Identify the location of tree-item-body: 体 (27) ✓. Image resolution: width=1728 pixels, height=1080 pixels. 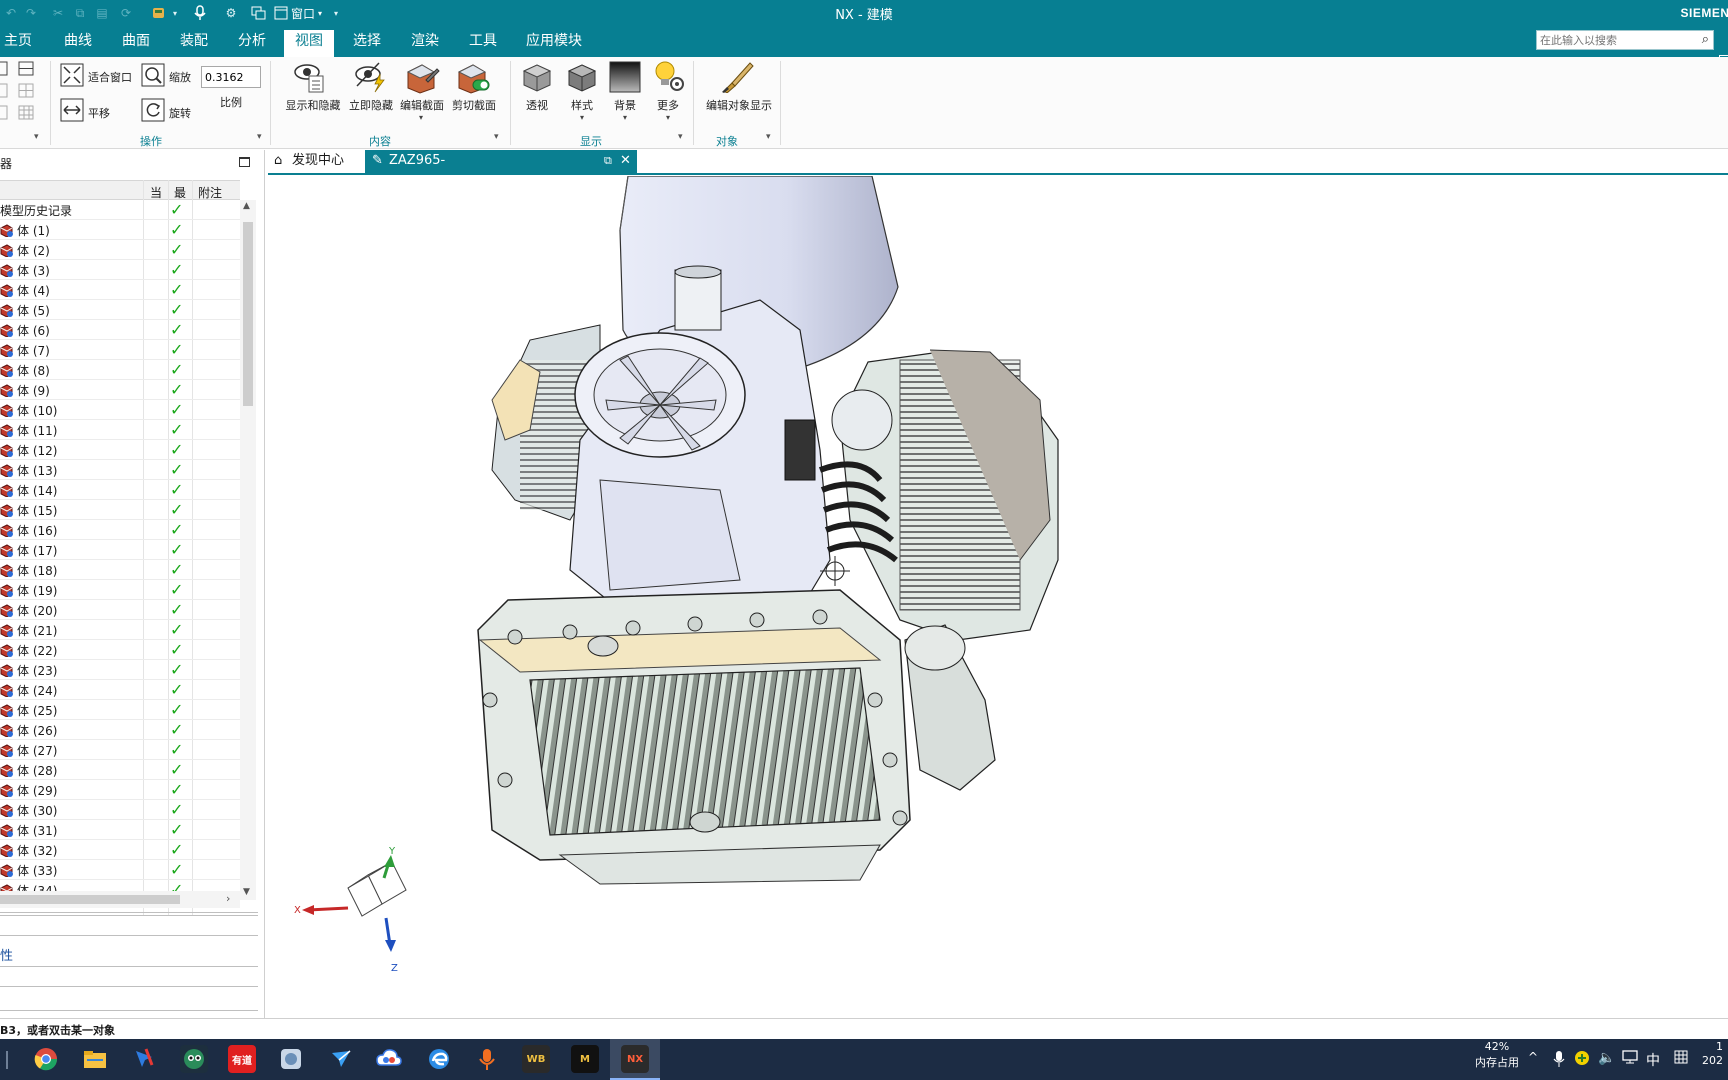
(120, 750).